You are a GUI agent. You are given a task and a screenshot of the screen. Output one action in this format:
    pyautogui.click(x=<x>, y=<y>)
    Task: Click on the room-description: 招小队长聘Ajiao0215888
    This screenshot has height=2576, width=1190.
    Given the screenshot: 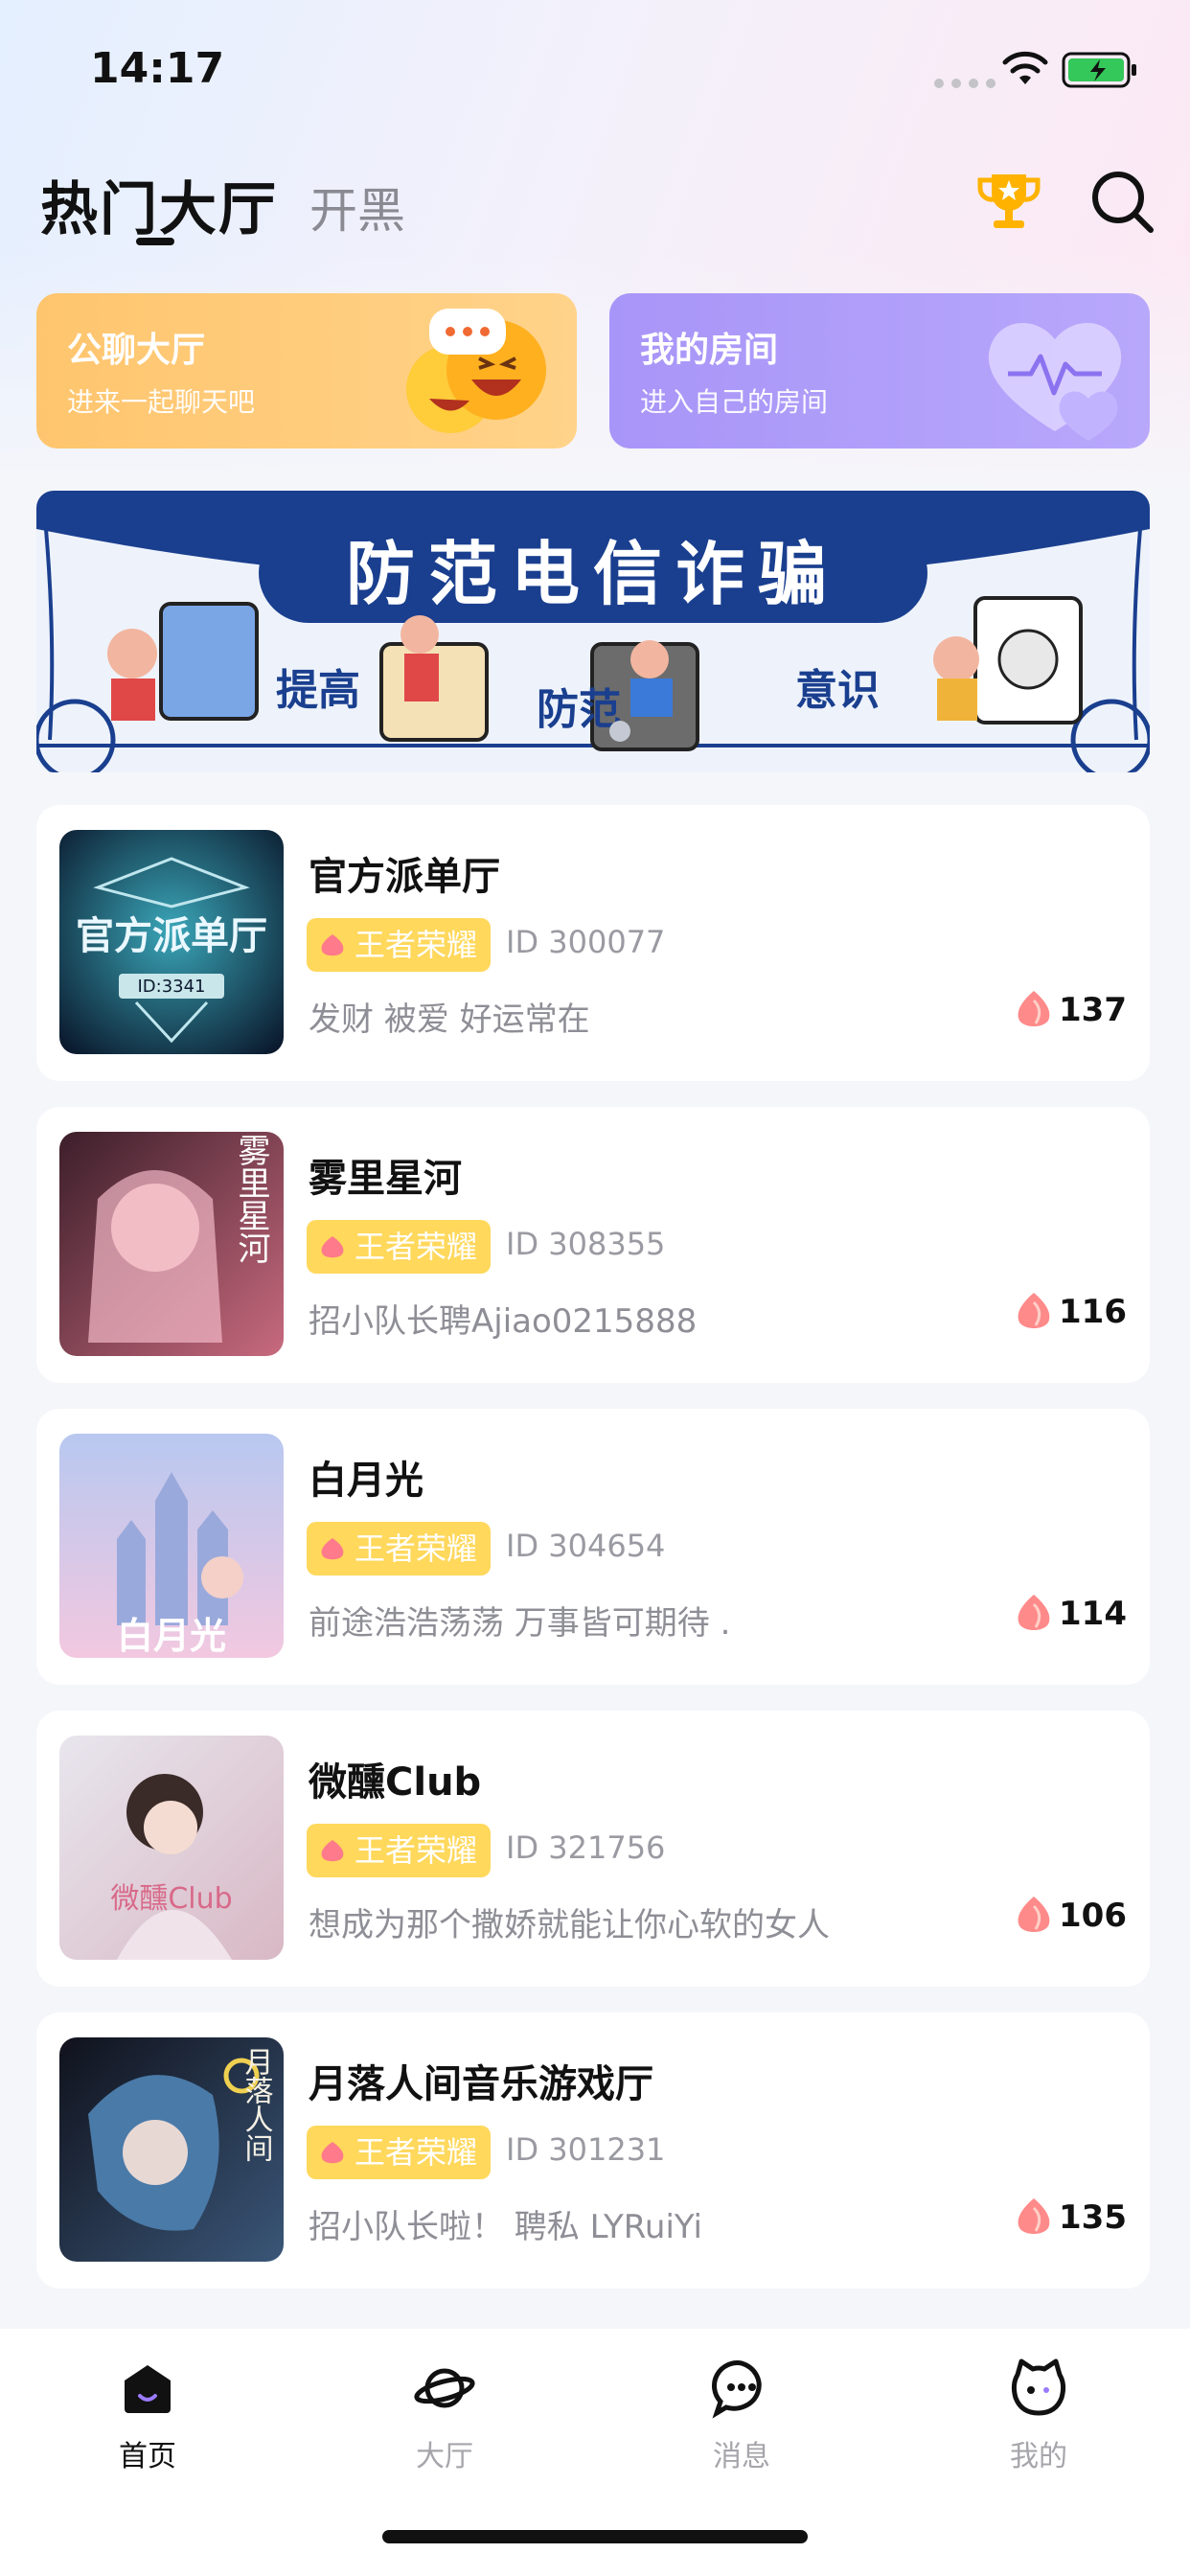 What is the action you would take?
    pyautogui.click(x=503, y=1321)
    